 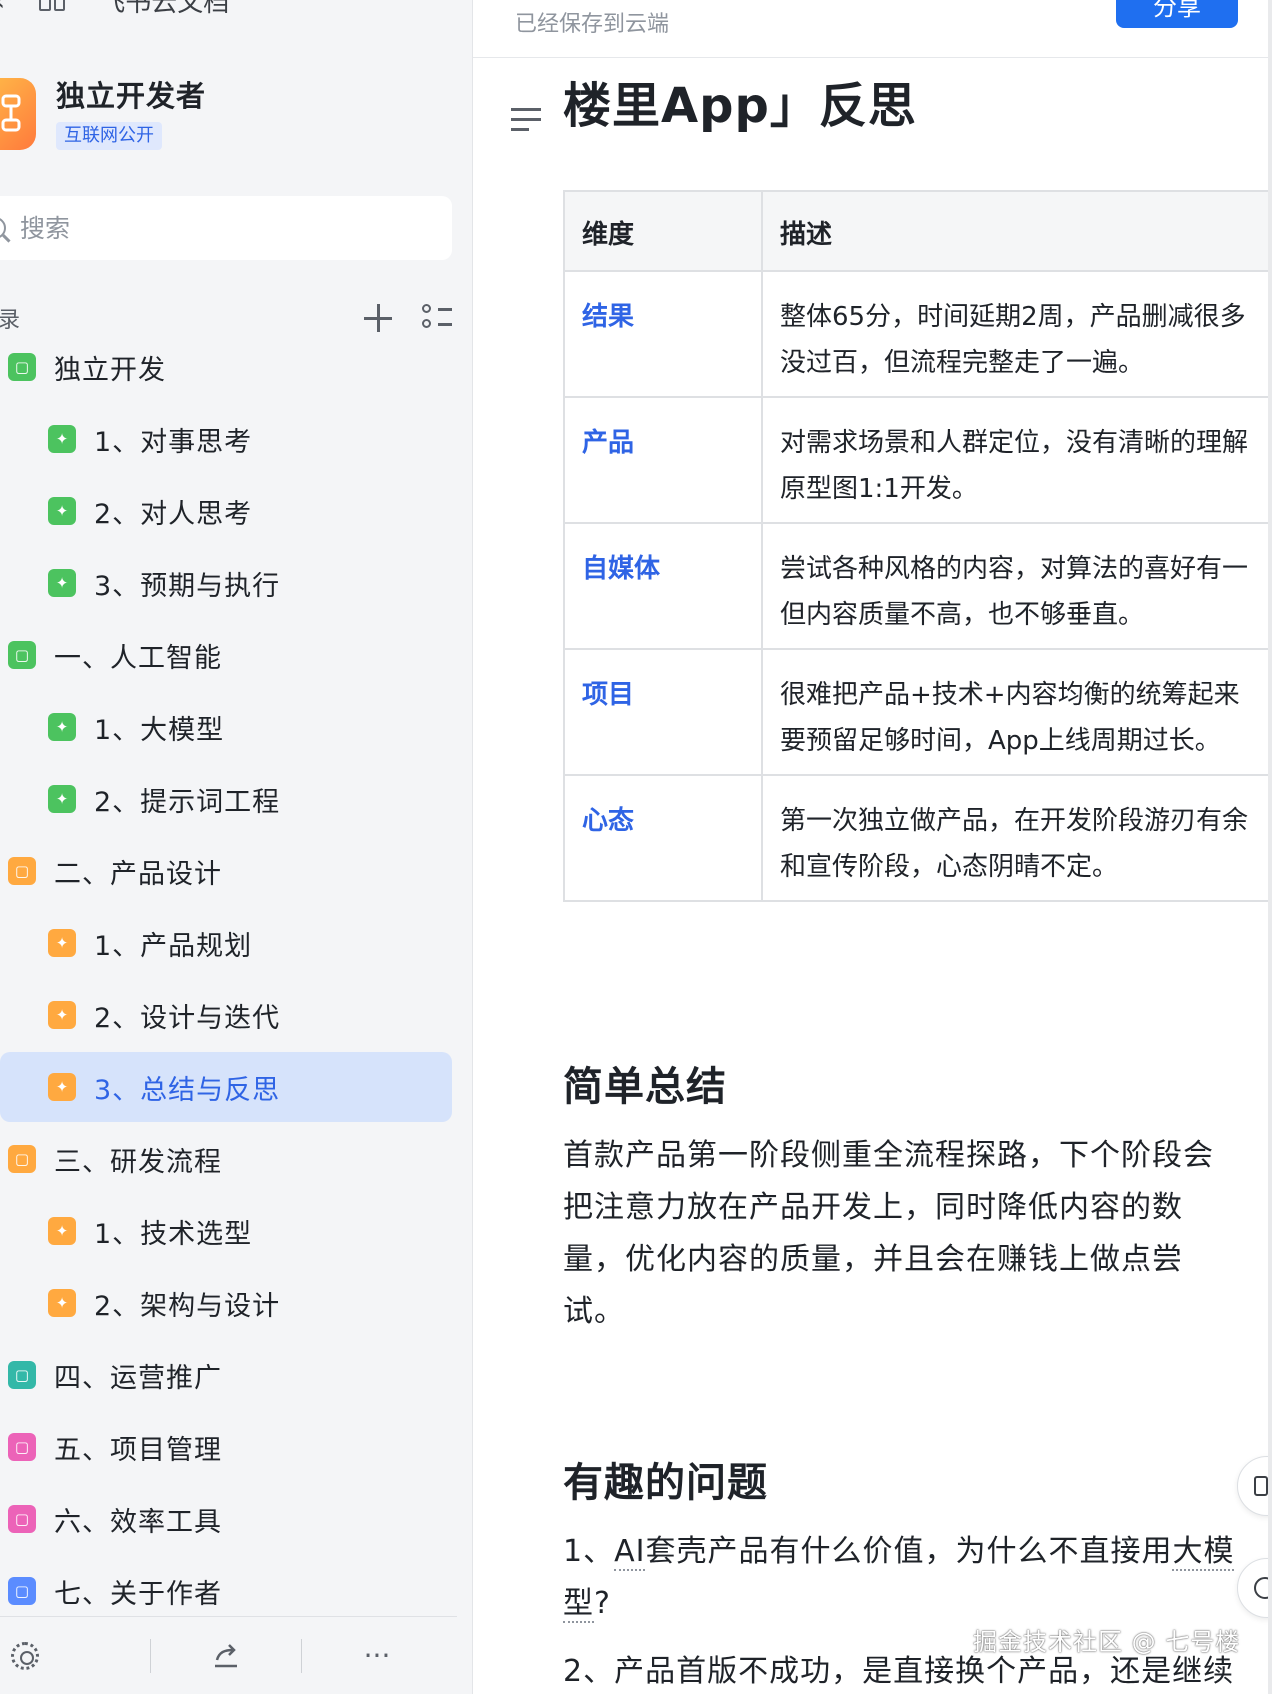 What do you see at coordinates (226, 871) in the screenshot?
I see `sidebar-item: ▢ 二、产品设计` at bounding box center [226, 871].